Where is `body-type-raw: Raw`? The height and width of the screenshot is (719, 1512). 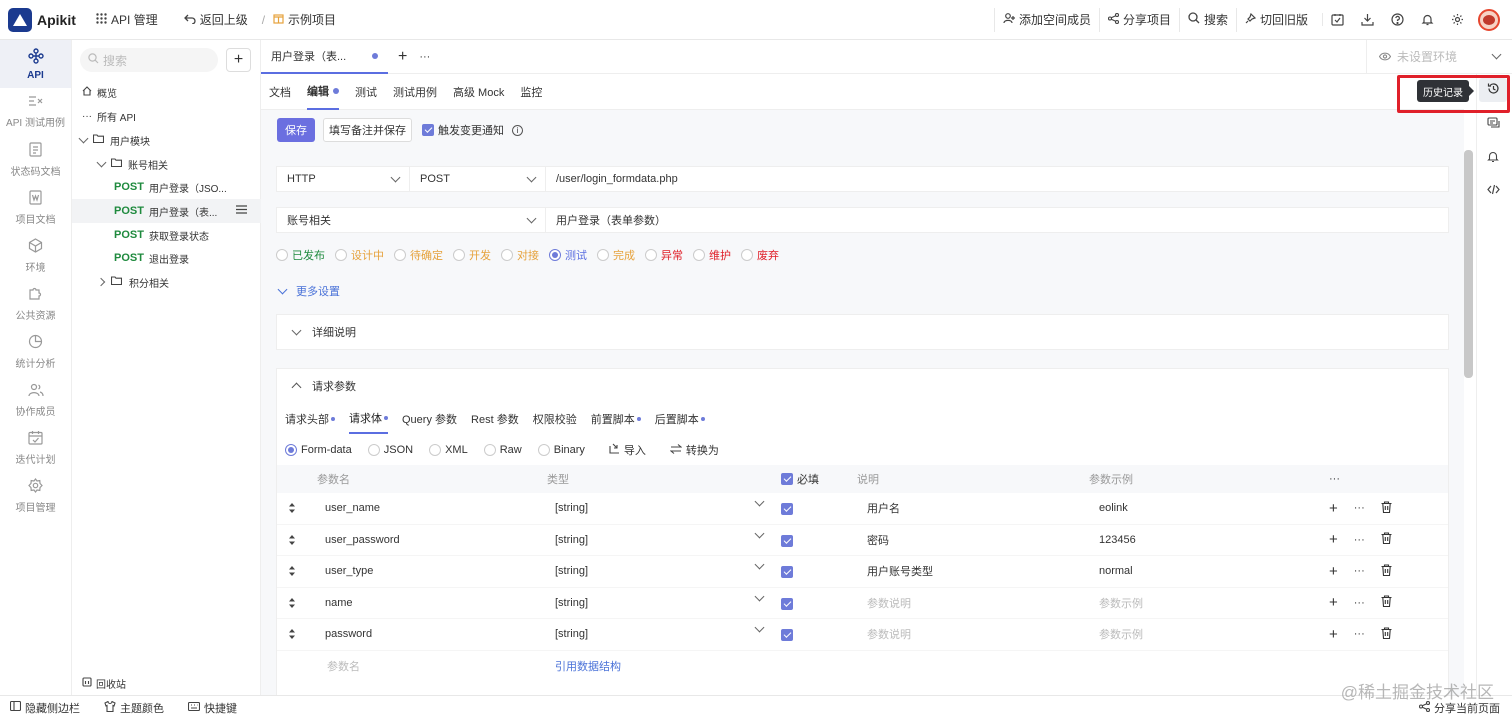 body-type-raw: Raw is located at coordinates (502, 450).